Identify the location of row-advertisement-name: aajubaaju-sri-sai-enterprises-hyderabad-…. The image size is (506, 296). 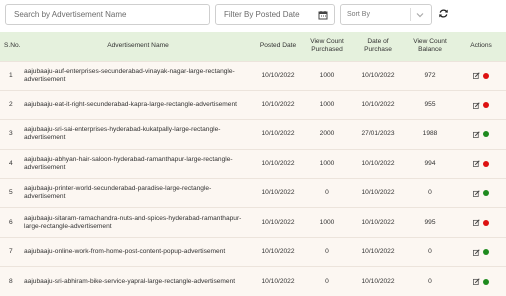
(122, 134).